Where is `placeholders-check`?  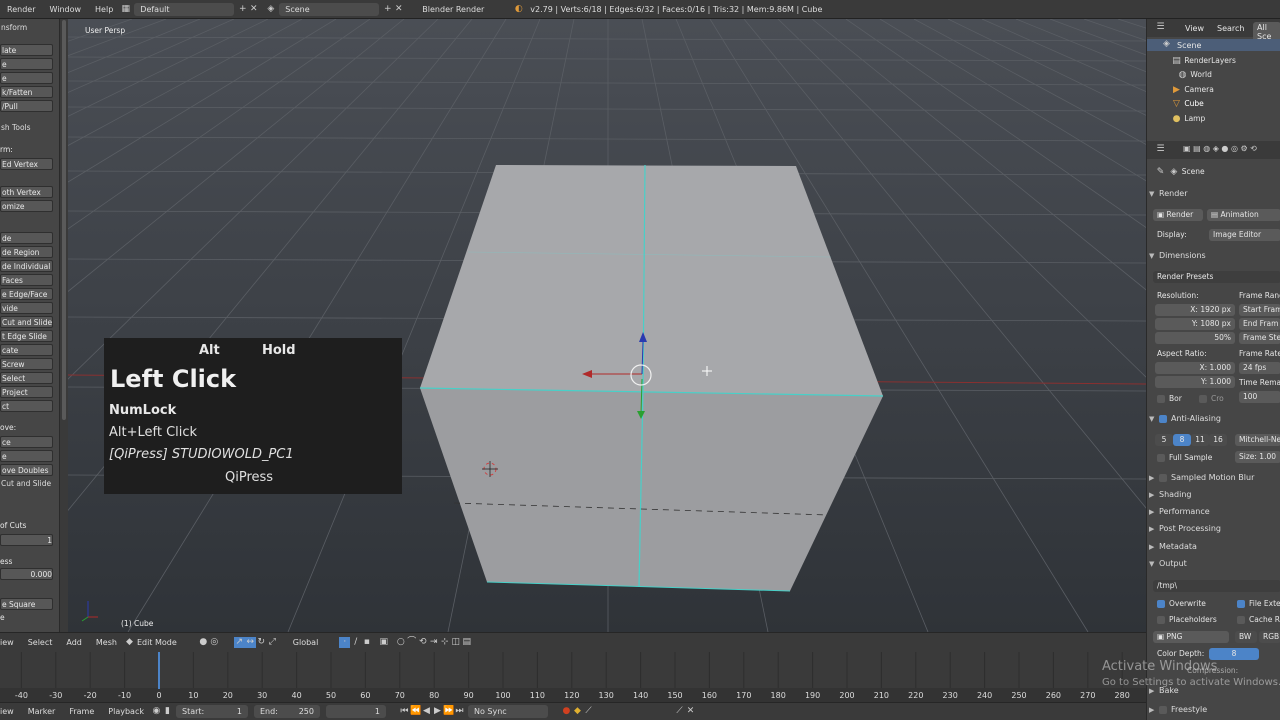
placeholders-check is located at coordinates (1161, 620).